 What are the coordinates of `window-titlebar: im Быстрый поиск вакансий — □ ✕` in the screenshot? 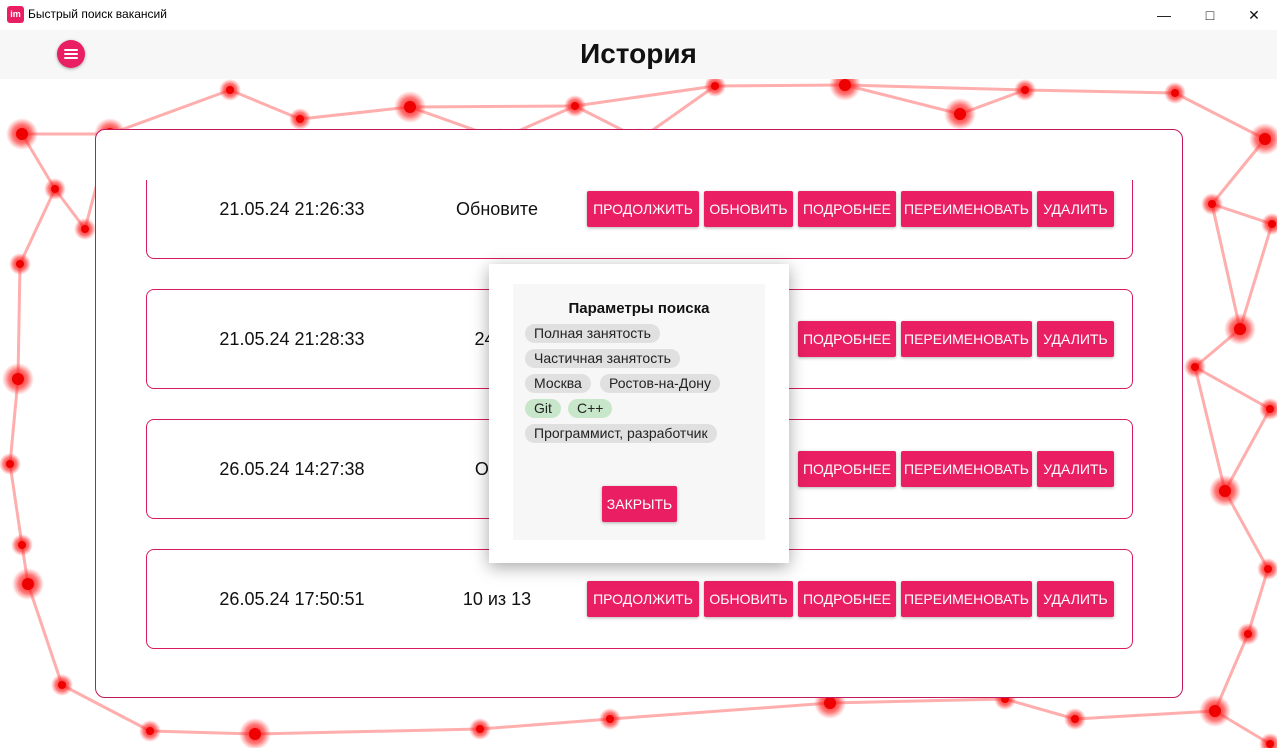 It's located at (638, 15).